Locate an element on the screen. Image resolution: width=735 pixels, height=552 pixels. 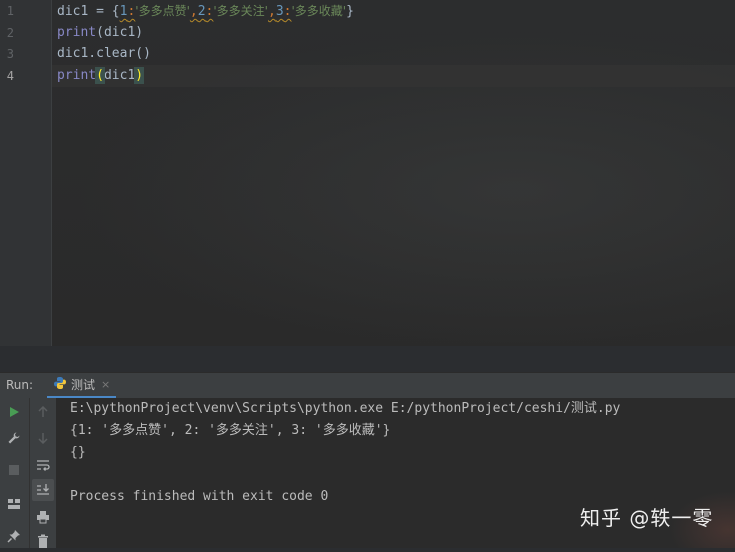
code-token: dic1 is located at coordinates (119, 75).